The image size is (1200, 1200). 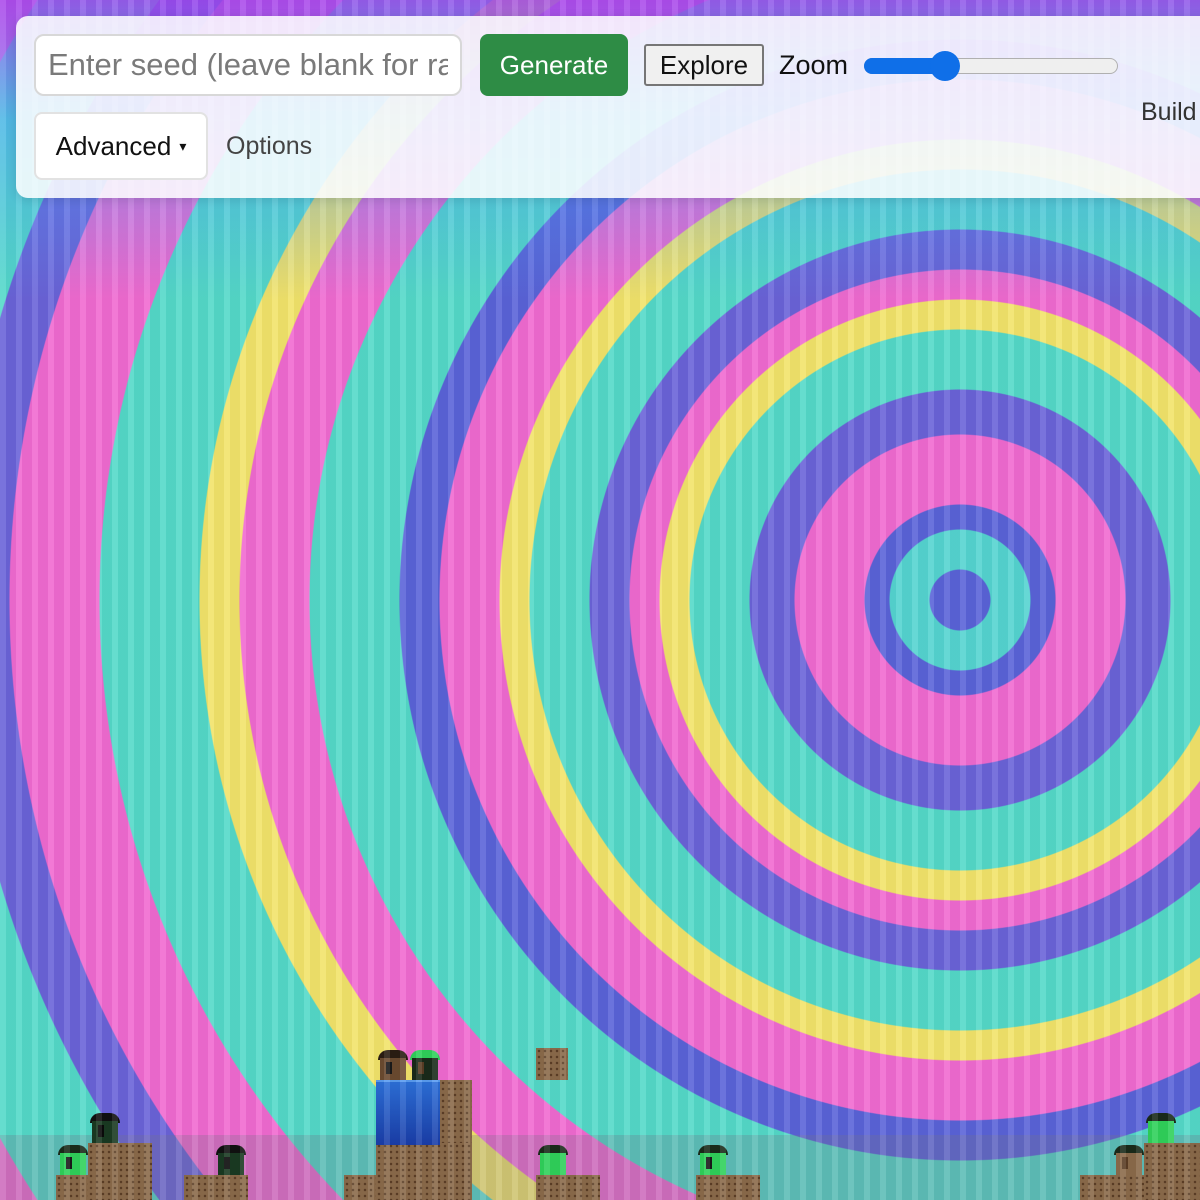 I want to click on explore-button: Explore, so click(x=704, y=65).